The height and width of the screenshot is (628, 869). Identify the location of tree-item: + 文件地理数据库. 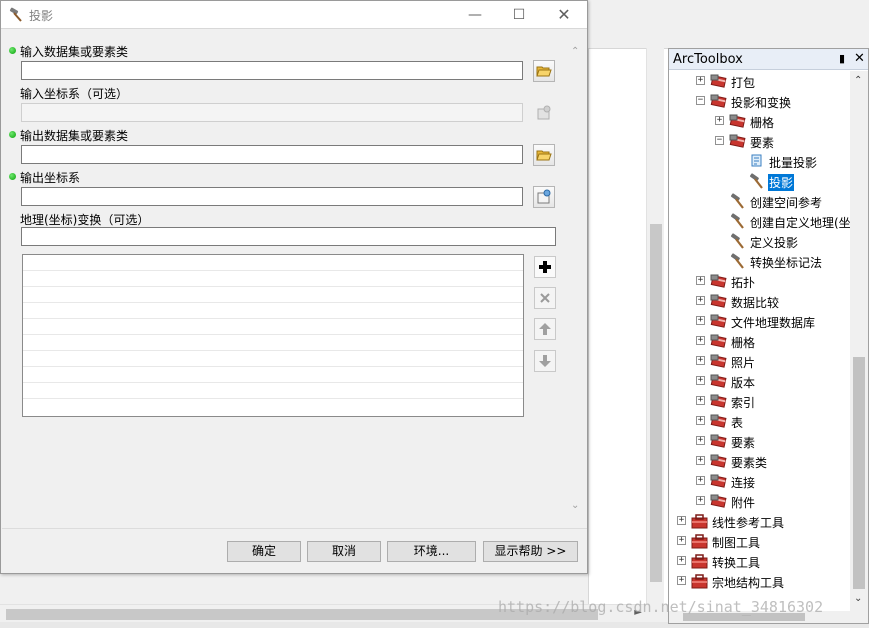
(759, 321).